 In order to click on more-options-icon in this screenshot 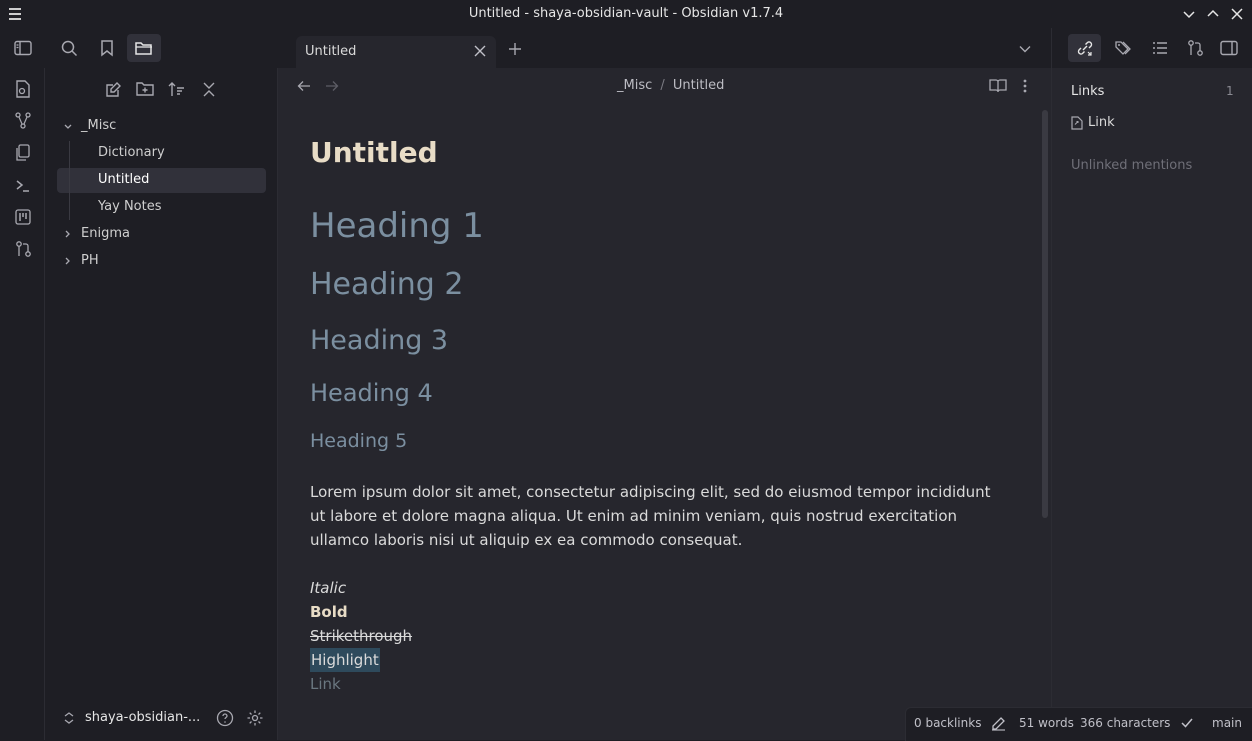, I will do `click(1025, 86)`.